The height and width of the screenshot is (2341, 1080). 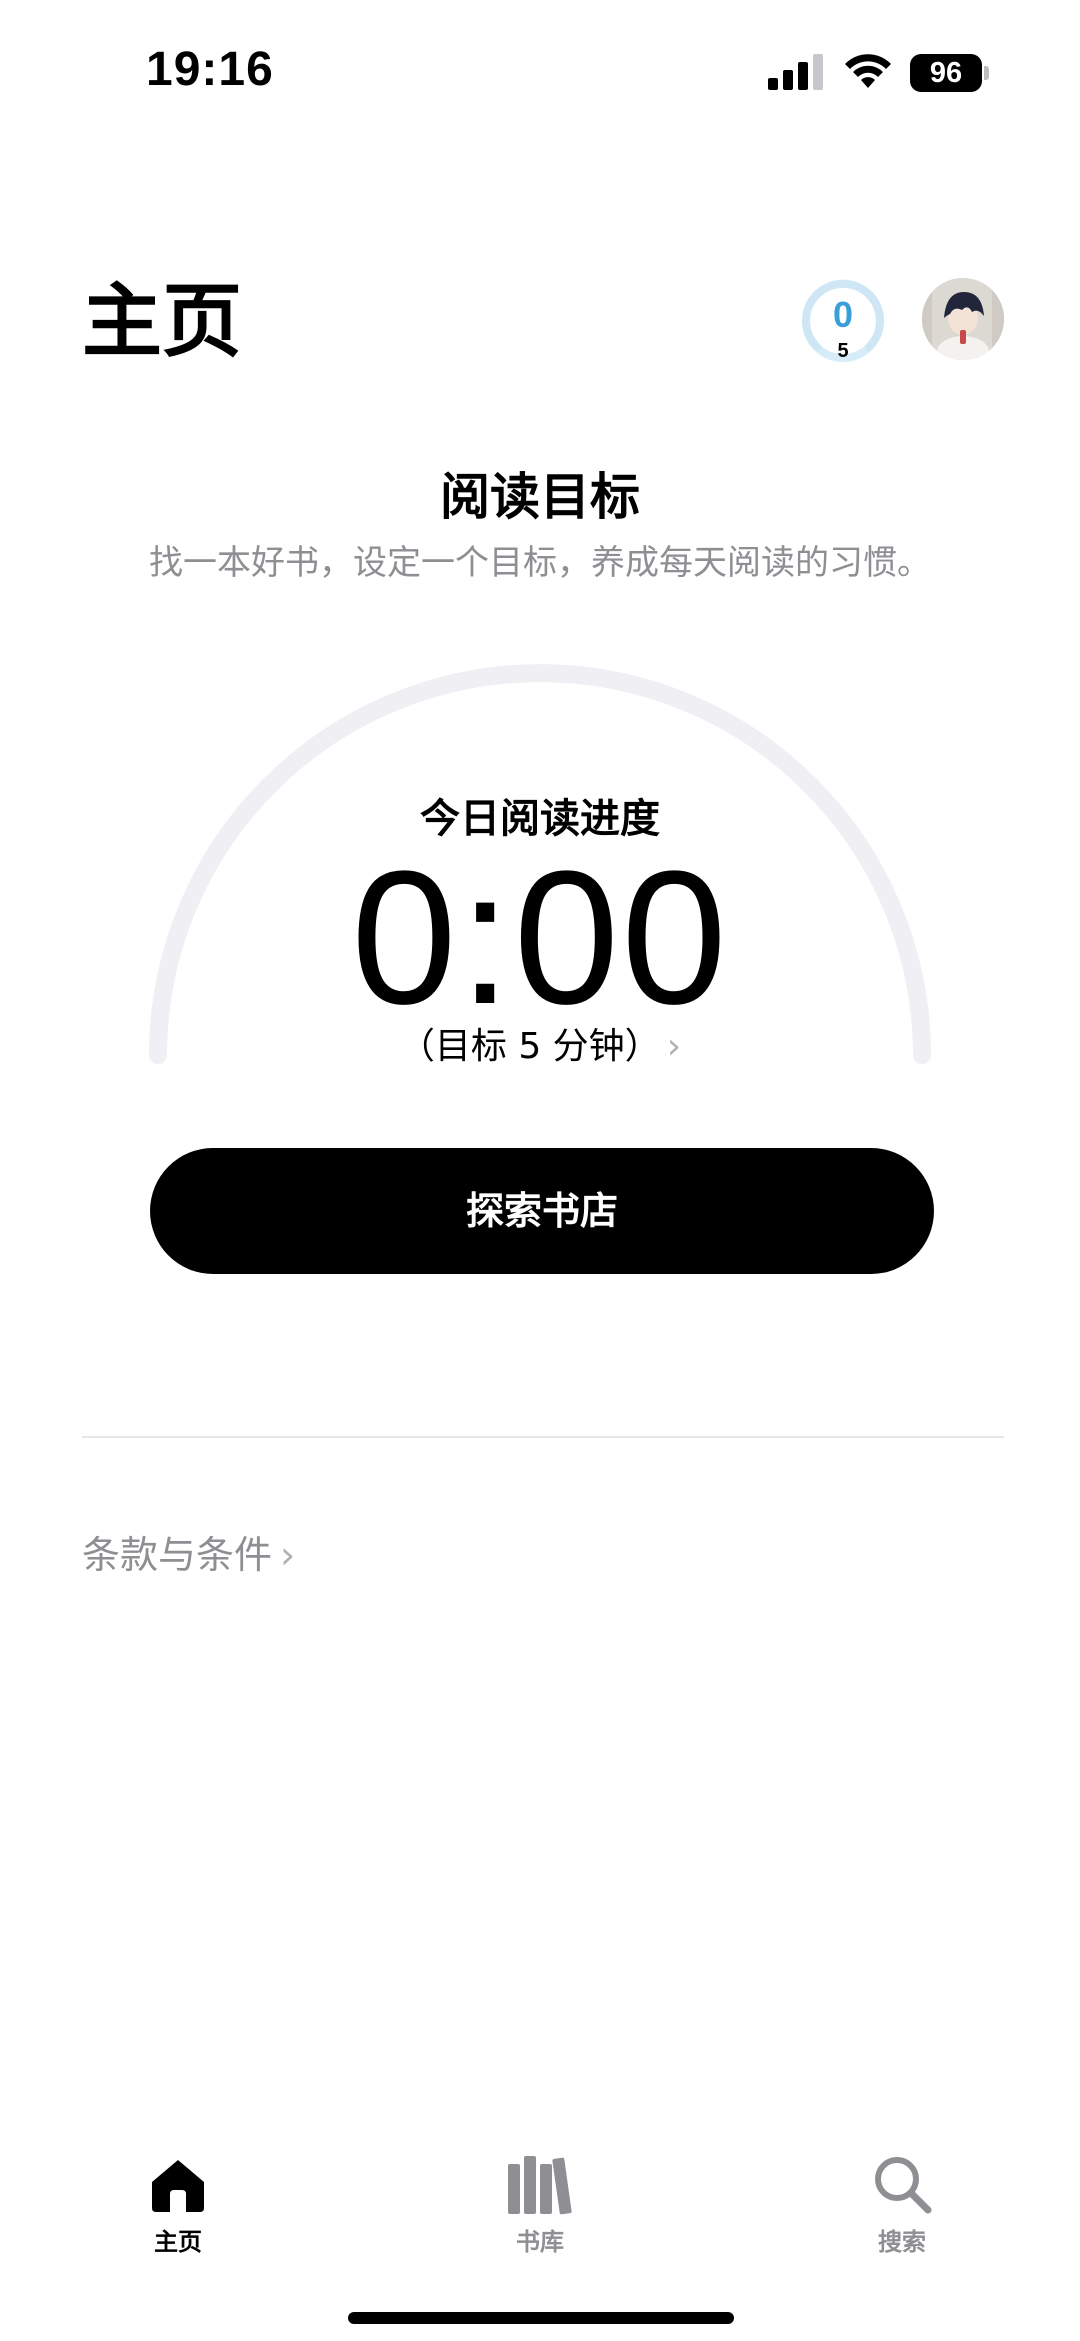 I want to click on set-goal-link: （目标 5 分钟） ›, so click(x=540, y=1047).